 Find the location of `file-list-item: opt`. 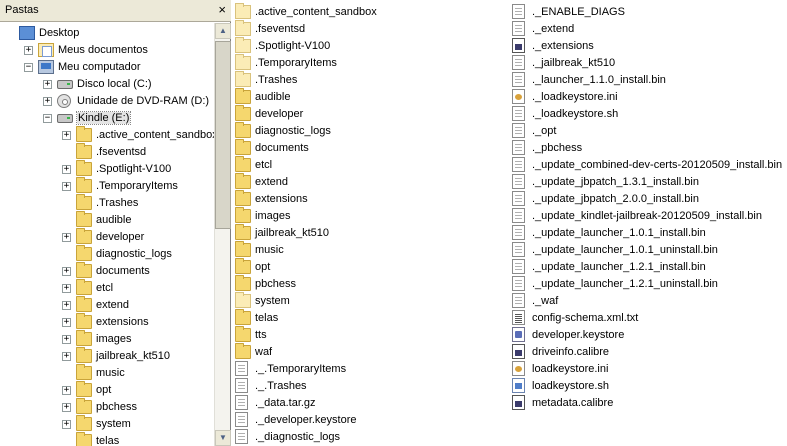

file-list-item: opt is located at coordinates (370, 267).